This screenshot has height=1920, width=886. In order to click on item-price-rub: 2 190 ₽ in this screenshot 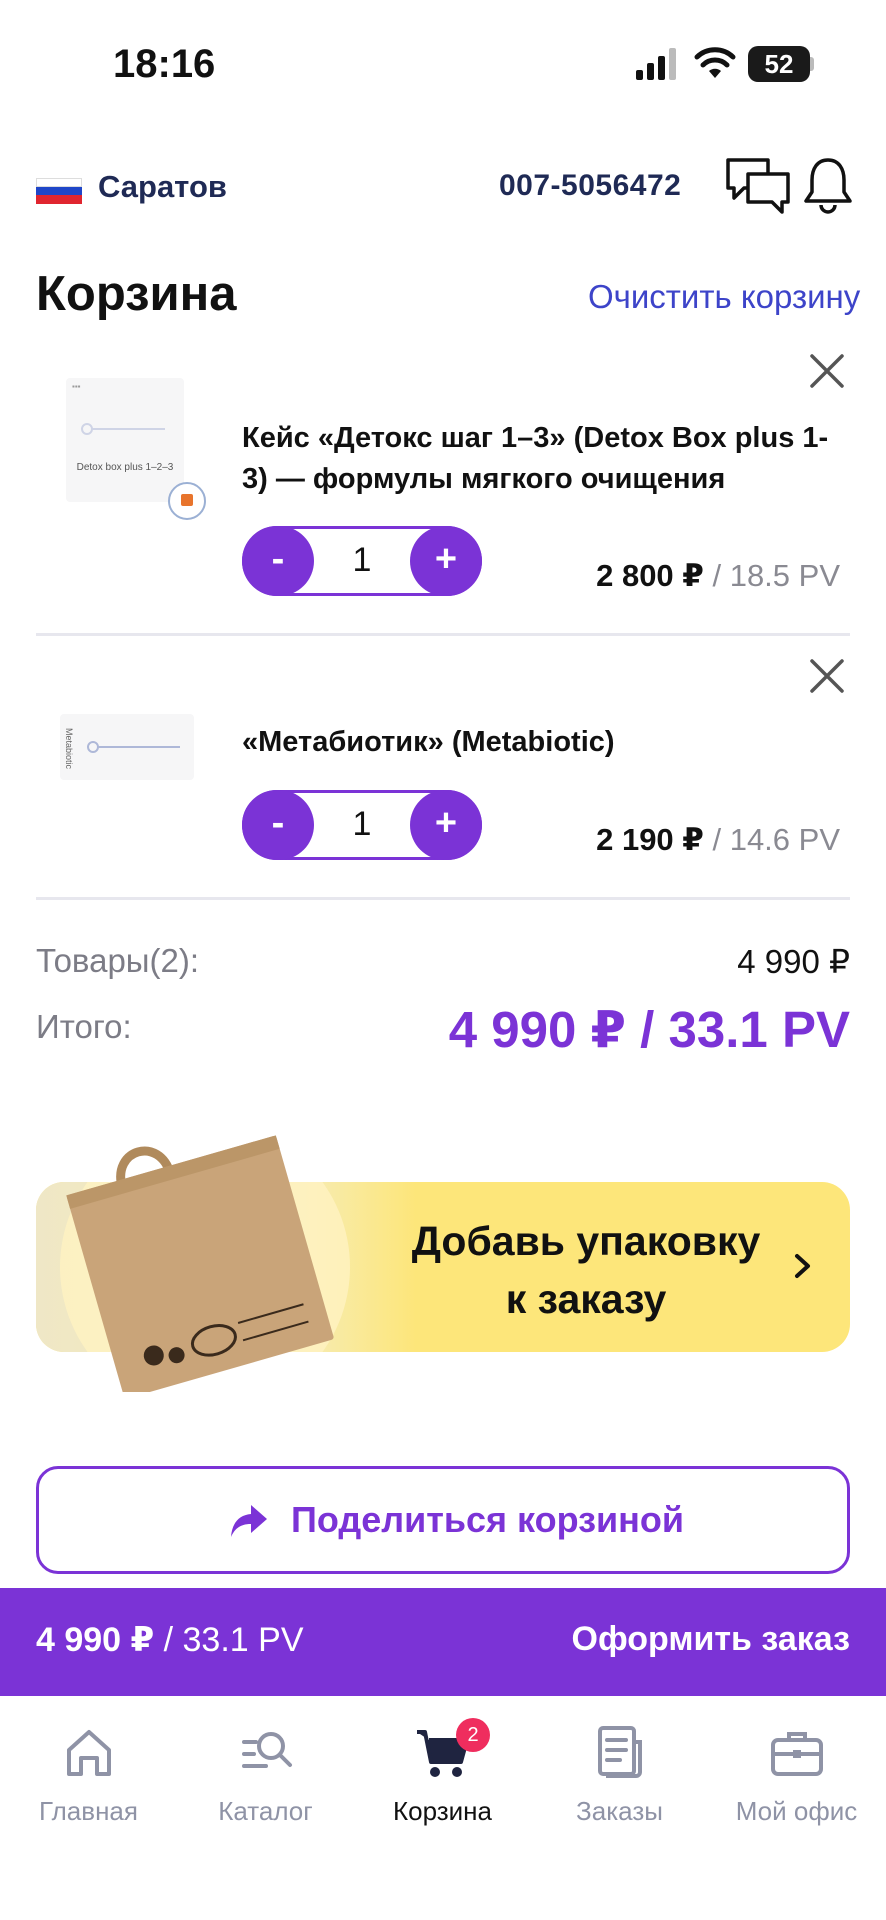, I will do `click(650, 839)`.